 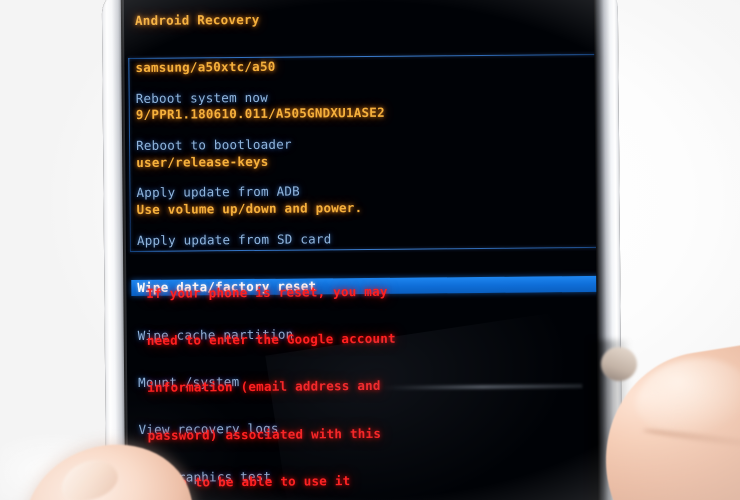 I want to click on menu-item-reboot-to-bootloader: Reboot to bootloader, so click(x=362, y=144).